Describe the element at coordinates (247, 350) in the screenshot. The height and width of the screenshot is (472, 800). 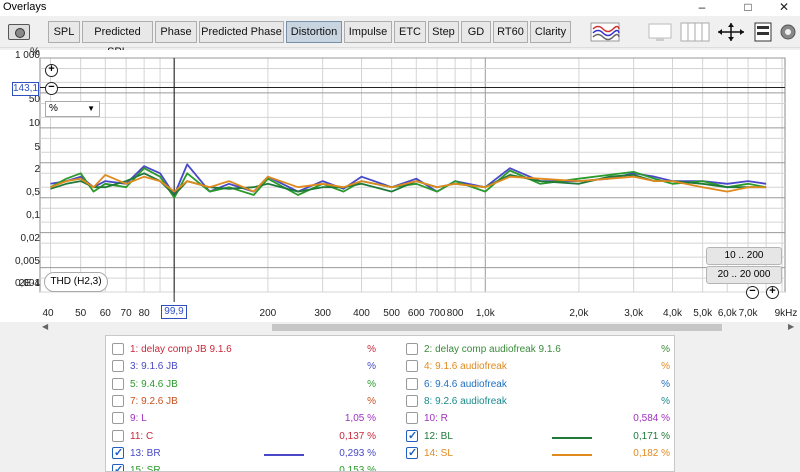
I see `legend-item: 1: delay comp JB 9.1.6%` at that location.